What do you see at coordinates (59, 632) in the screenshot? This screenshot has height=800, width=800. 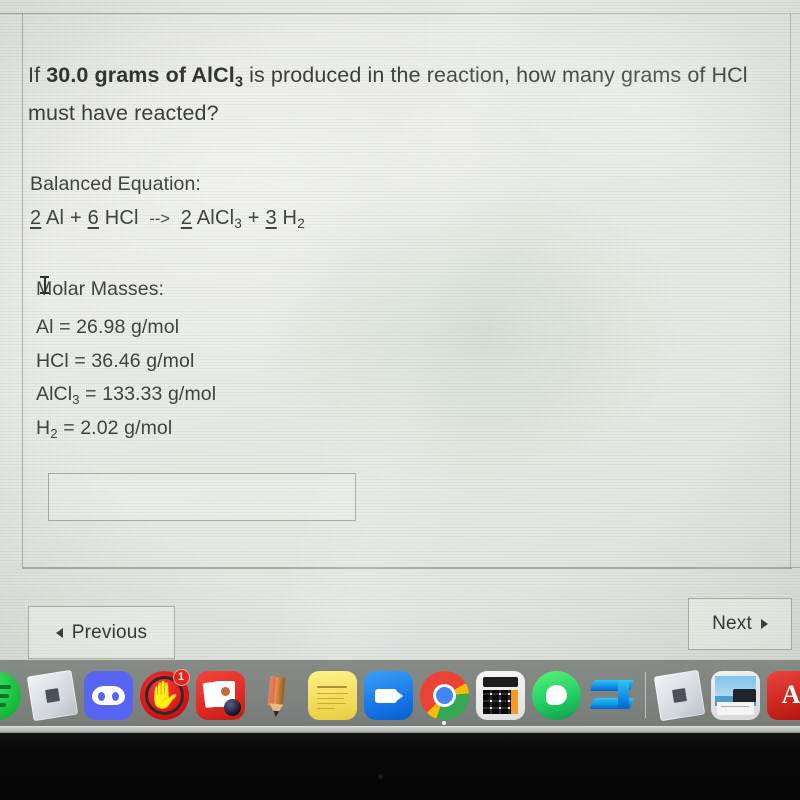 I see `chevron-left-icon` at bounding box center [59, 632].